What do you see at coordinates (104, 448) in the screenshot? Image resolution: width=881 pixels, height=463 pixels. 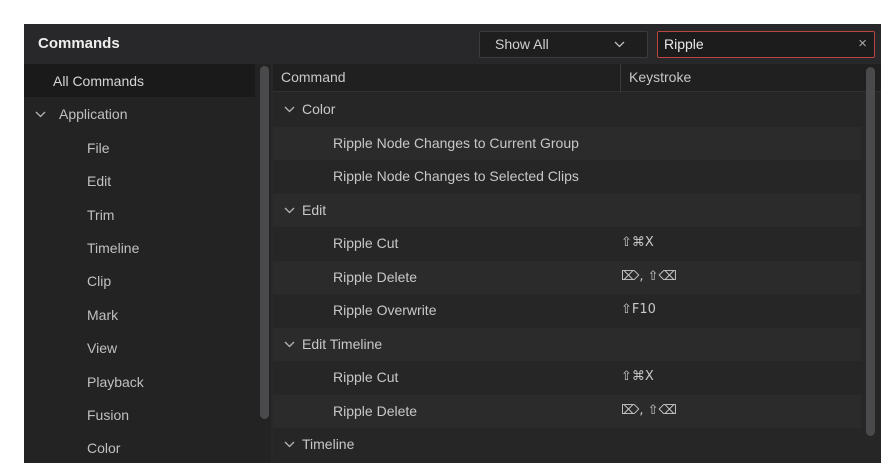 I see `sidebar-item-label: Color` at bounding box center [104, 448].